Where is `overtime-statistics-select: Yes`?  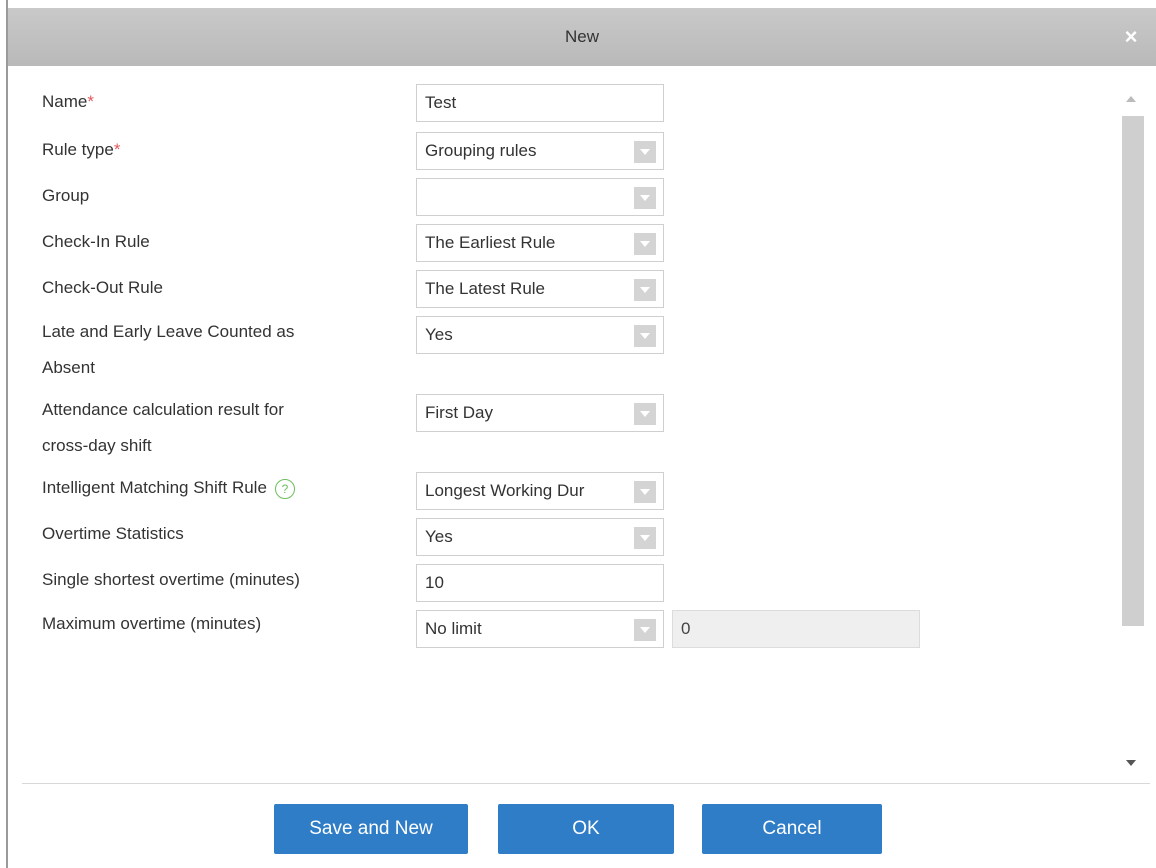 overtime-statistics-select: Yes is located at coordinates (540, 537).